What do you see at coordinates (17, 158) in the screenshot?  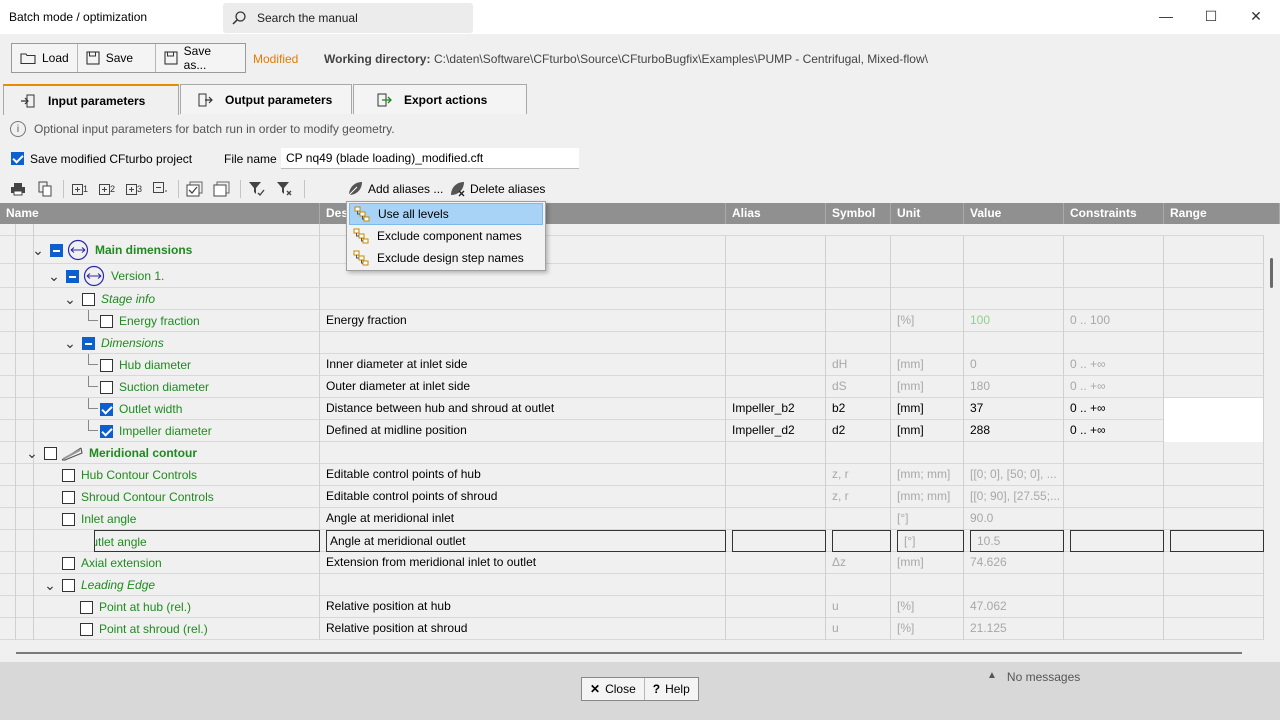 I see `save-project-checkbox` at bounding box center [17, 158].